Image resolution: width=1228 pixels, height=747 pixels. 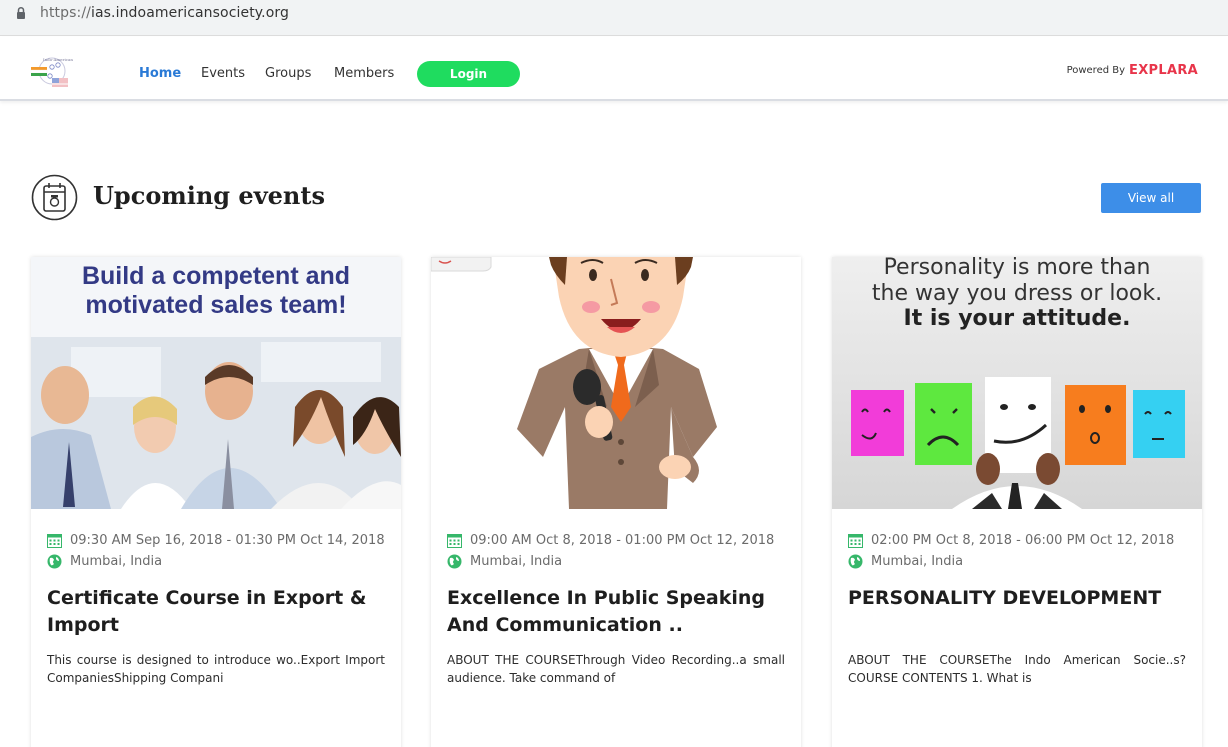 What do you see at coordinates (215, 305) in the screenshot?
I see `image-headline-line2: motivated sales team!` at bounding box center [215, 305].